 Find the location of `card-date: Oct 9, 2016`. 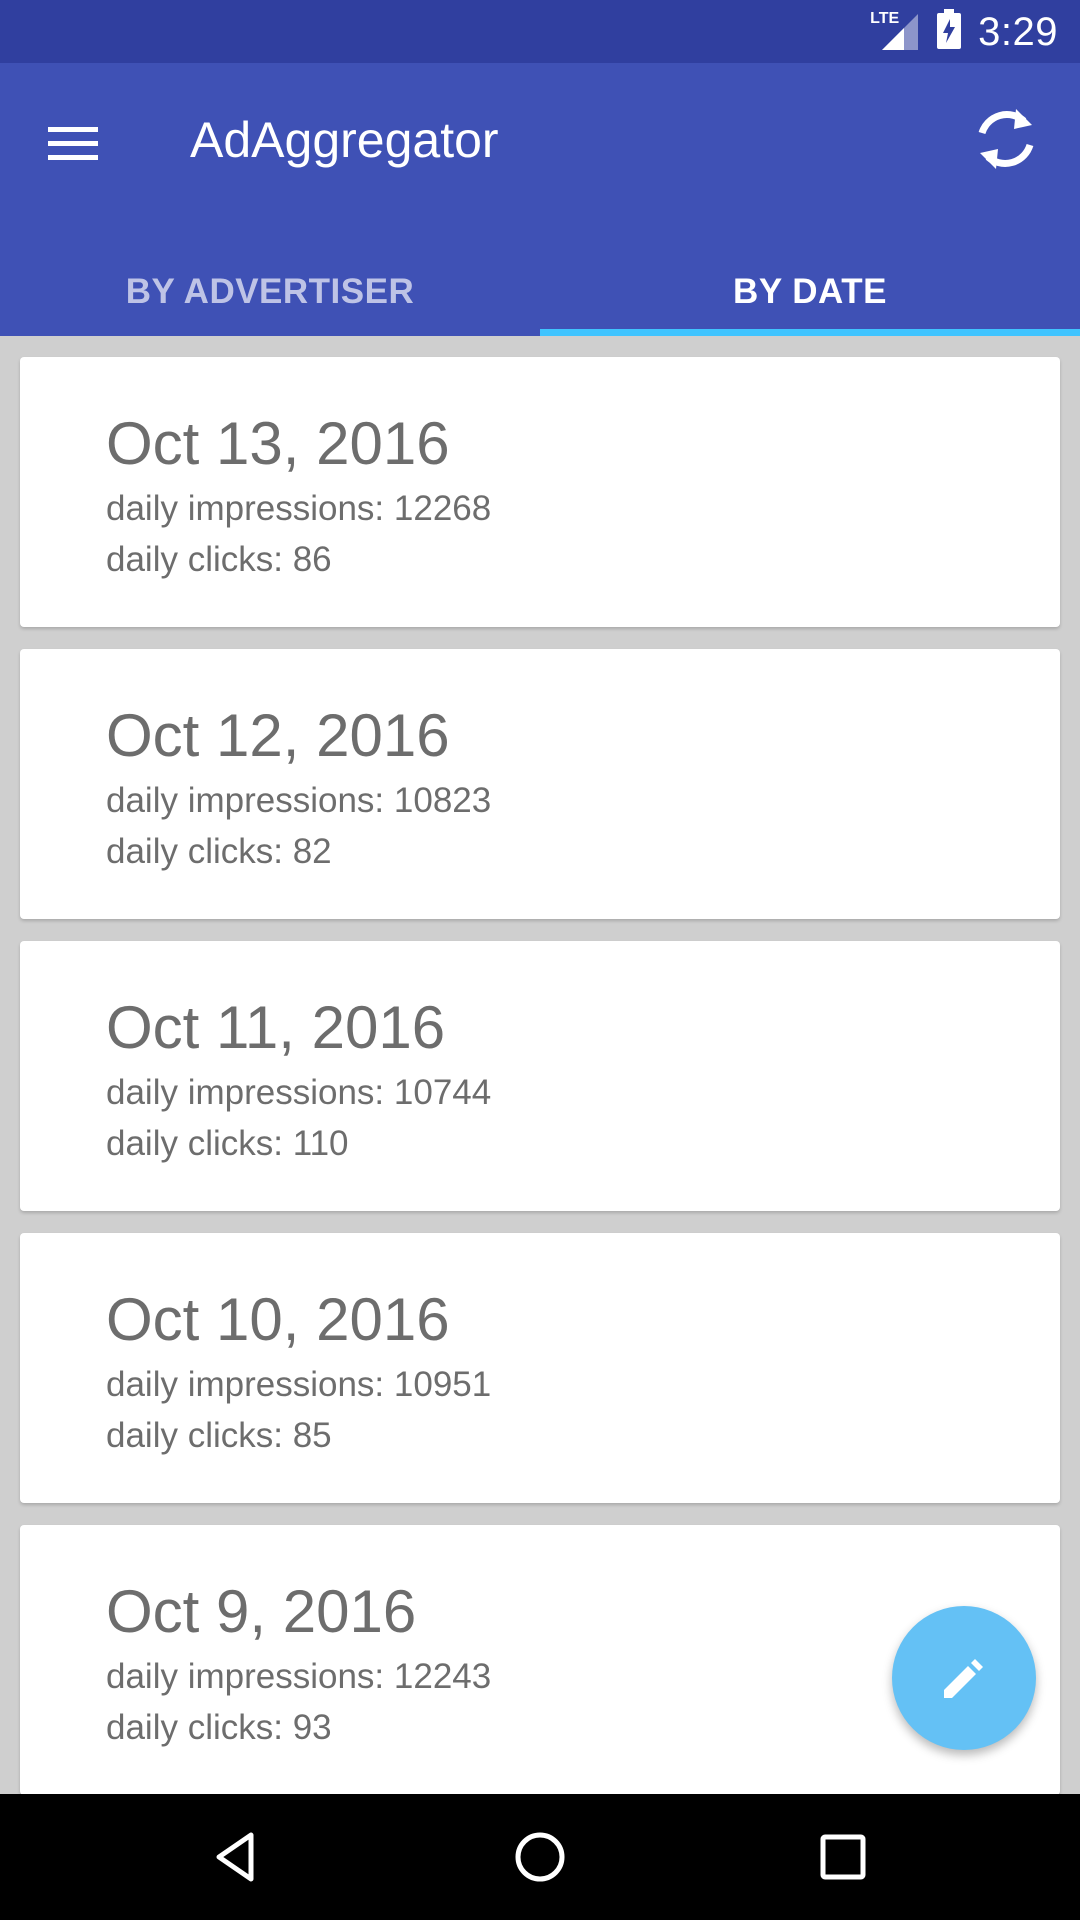

card-date: Oct 9, 2016 is located at coordinates (261, 1611).